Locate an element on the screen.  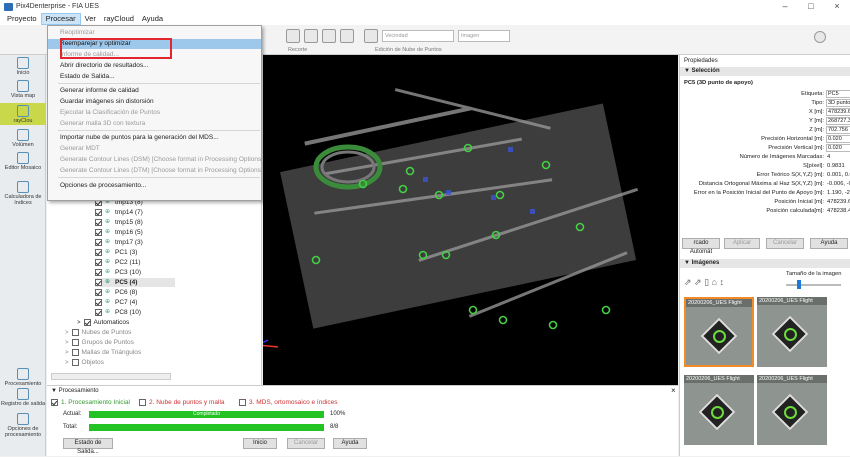
minimize-button: – is located at coordinates (785, 6).